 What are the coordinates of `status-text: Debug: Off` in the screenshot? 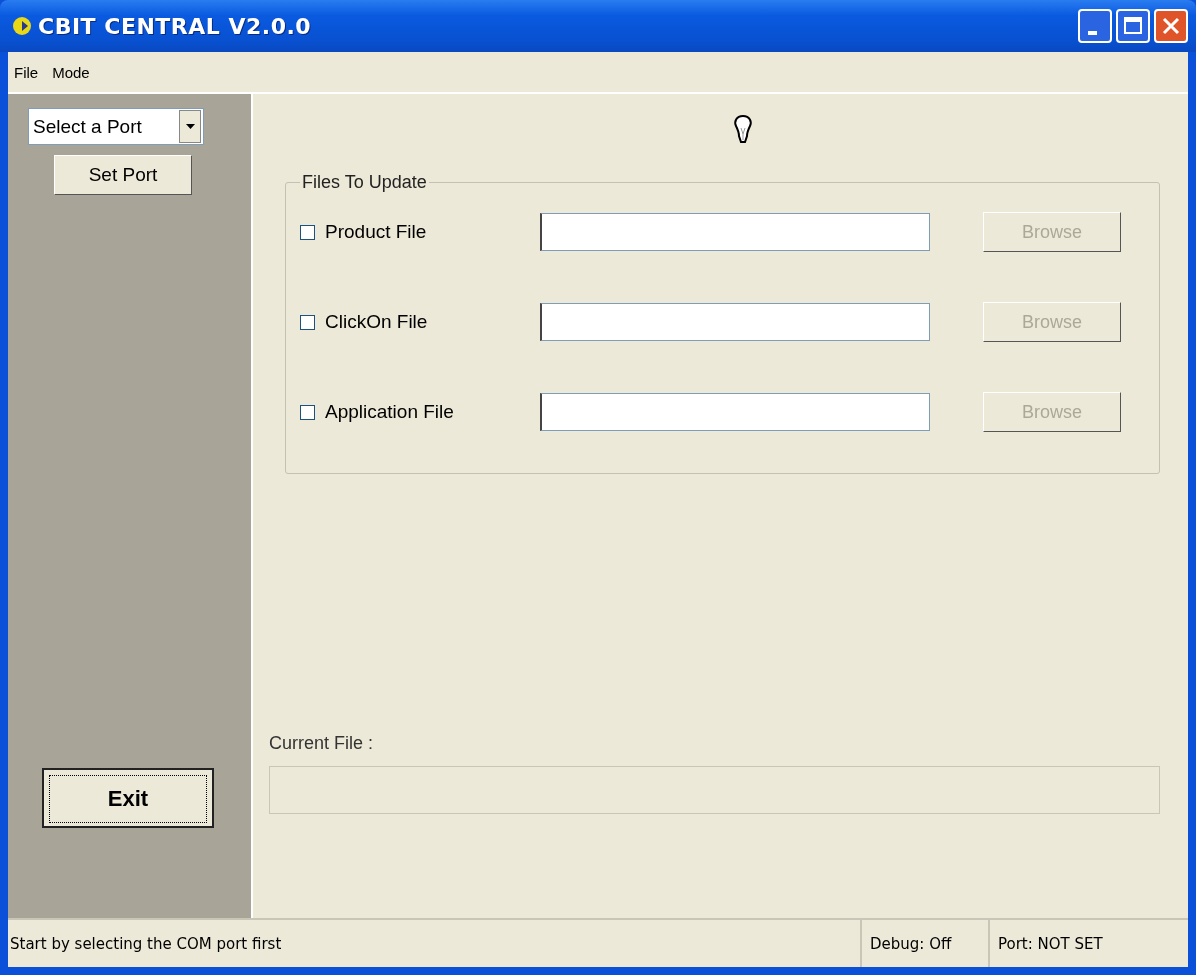 It's located at (924, 943).